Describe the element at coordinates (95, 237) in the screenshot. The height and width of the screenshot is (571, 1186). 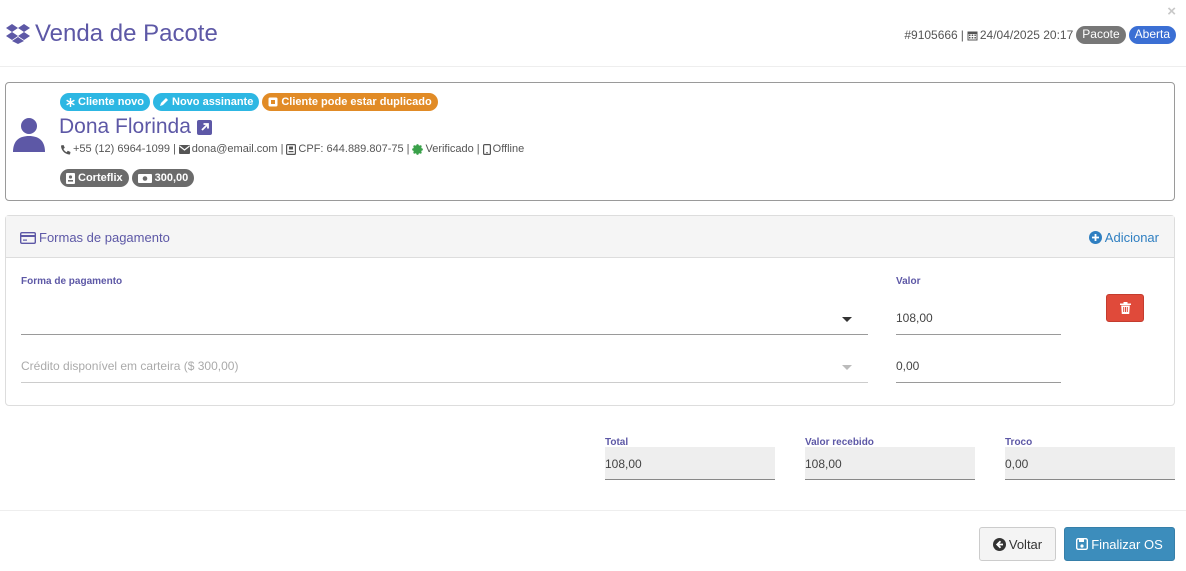
I see `payment-panel-title: Formas de pagamento` at that location.